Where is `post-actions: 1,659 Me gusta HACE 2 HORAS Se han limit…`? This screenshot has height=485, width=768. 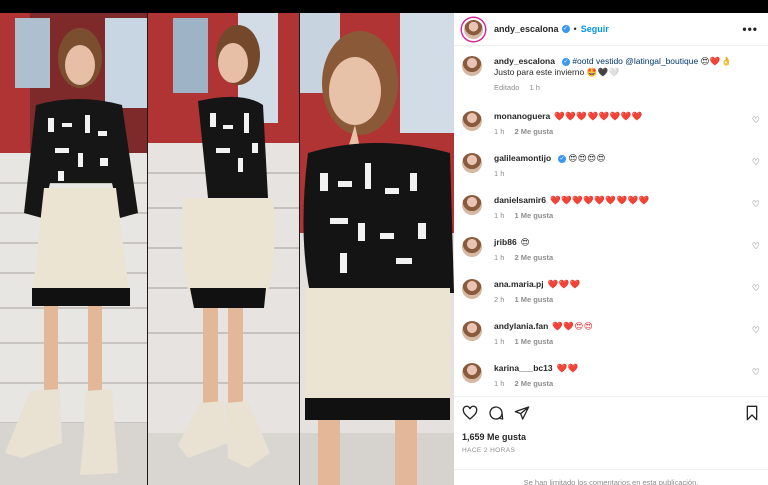
post-actions: 1,659 Me gusta HACE 2 HORAS Se han limit… is located at coordinates (611, 440).